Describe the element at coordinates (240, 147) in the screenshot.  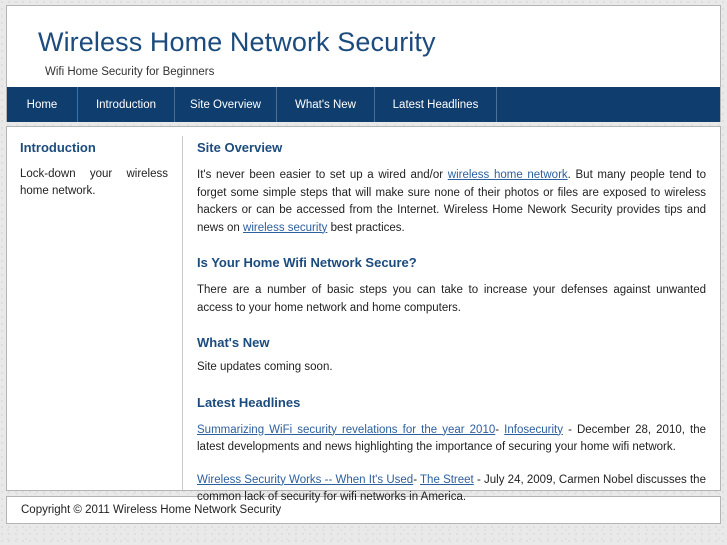
I see `section-heading-site-overview: Site Overview` at that location.